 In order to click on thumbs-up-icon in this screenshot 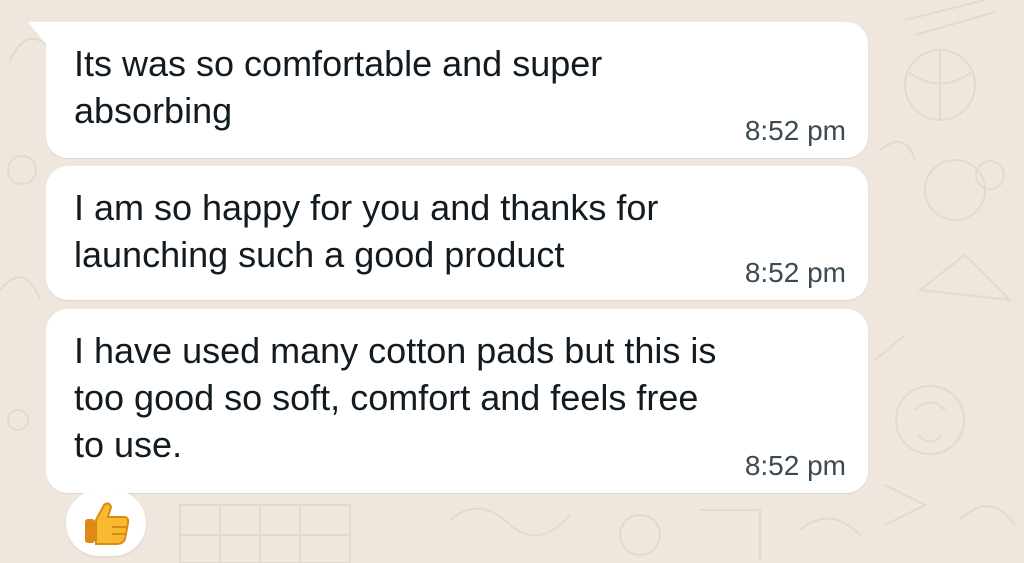, I will do `click(107, 523)`.